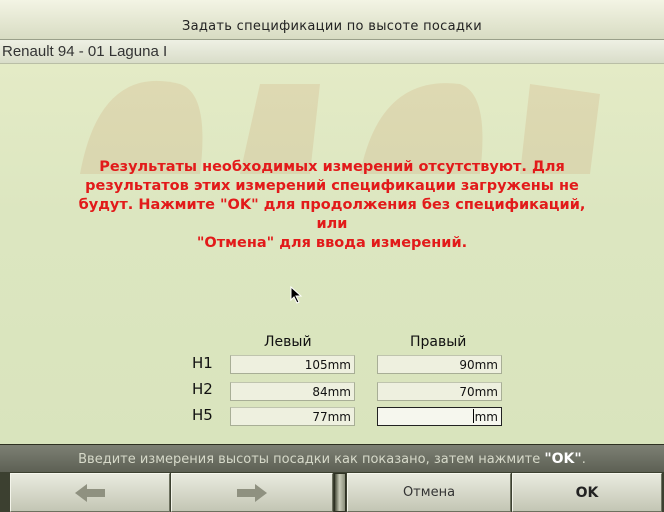 The image size is (664, 512). What do you see at coordinates (332, 243) in the screenshot?
I see `warning-line: "Отмена" для ввода измерений.` at bounding box center [332, 243].